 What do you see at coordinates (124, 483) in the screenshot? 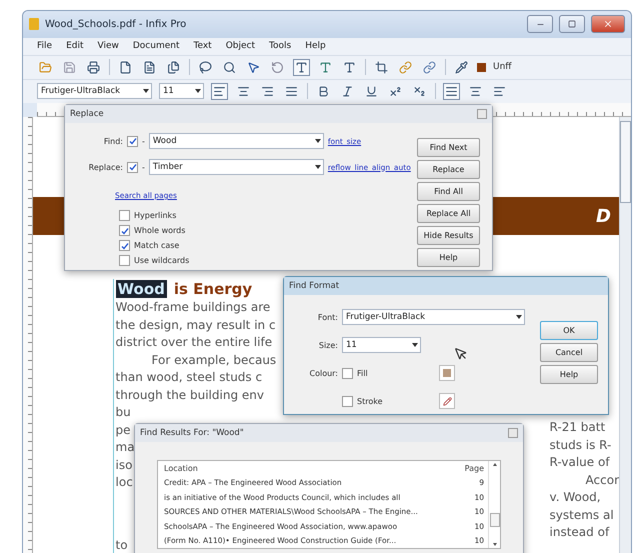
I see `body-text: loc` at bounding box center [124, 483].